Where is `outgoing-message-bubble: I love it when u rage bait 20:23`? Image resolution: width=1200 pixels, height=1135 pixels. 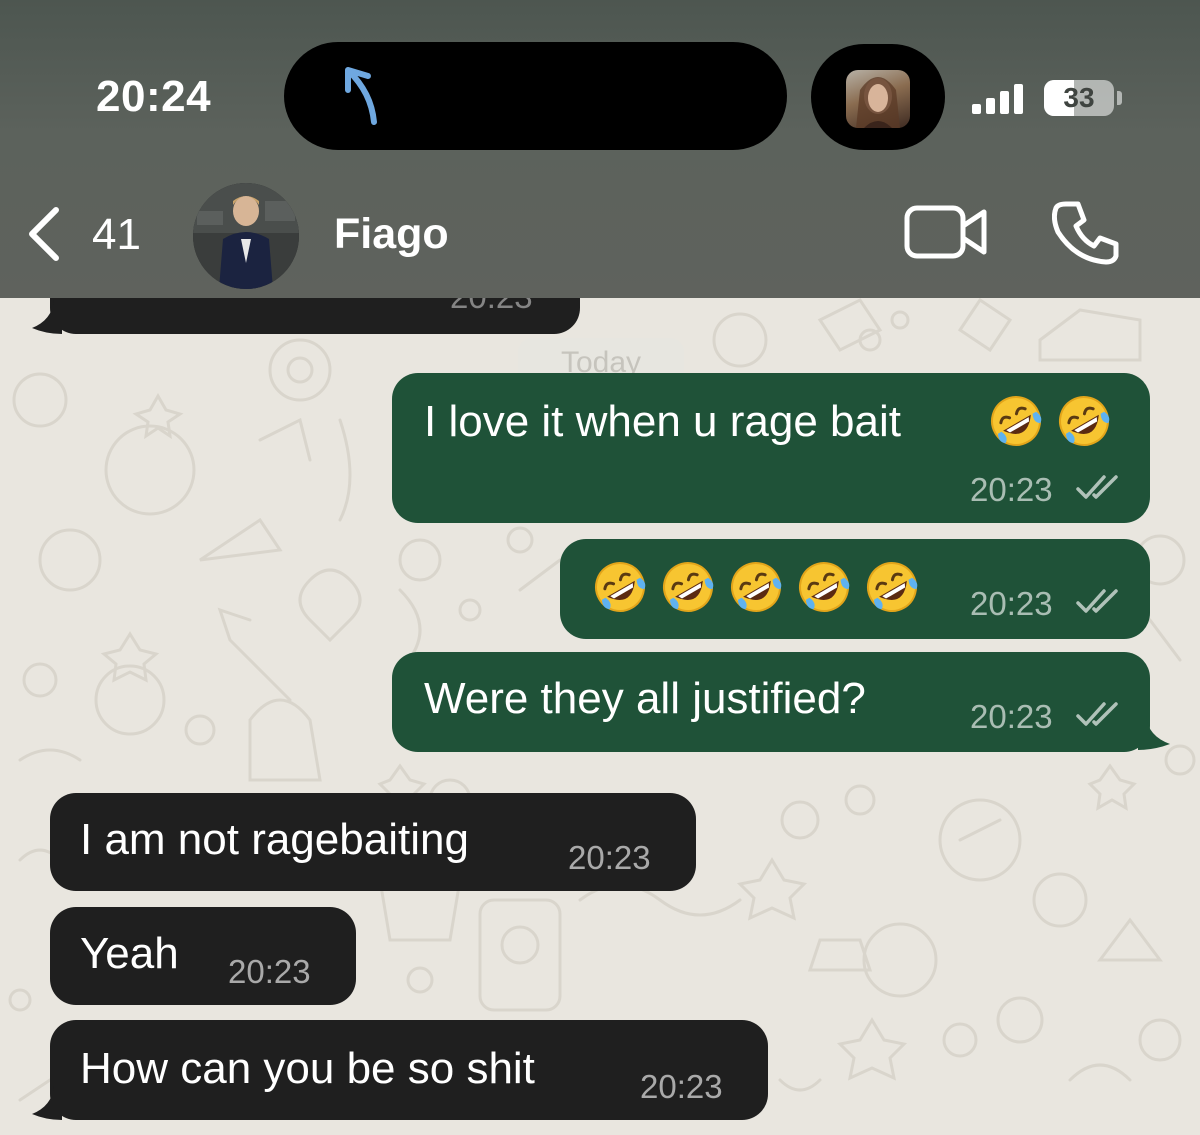 outgoing-message-bubble: I love it when u rage bait 20:23 is located at coordinates (771, 448).